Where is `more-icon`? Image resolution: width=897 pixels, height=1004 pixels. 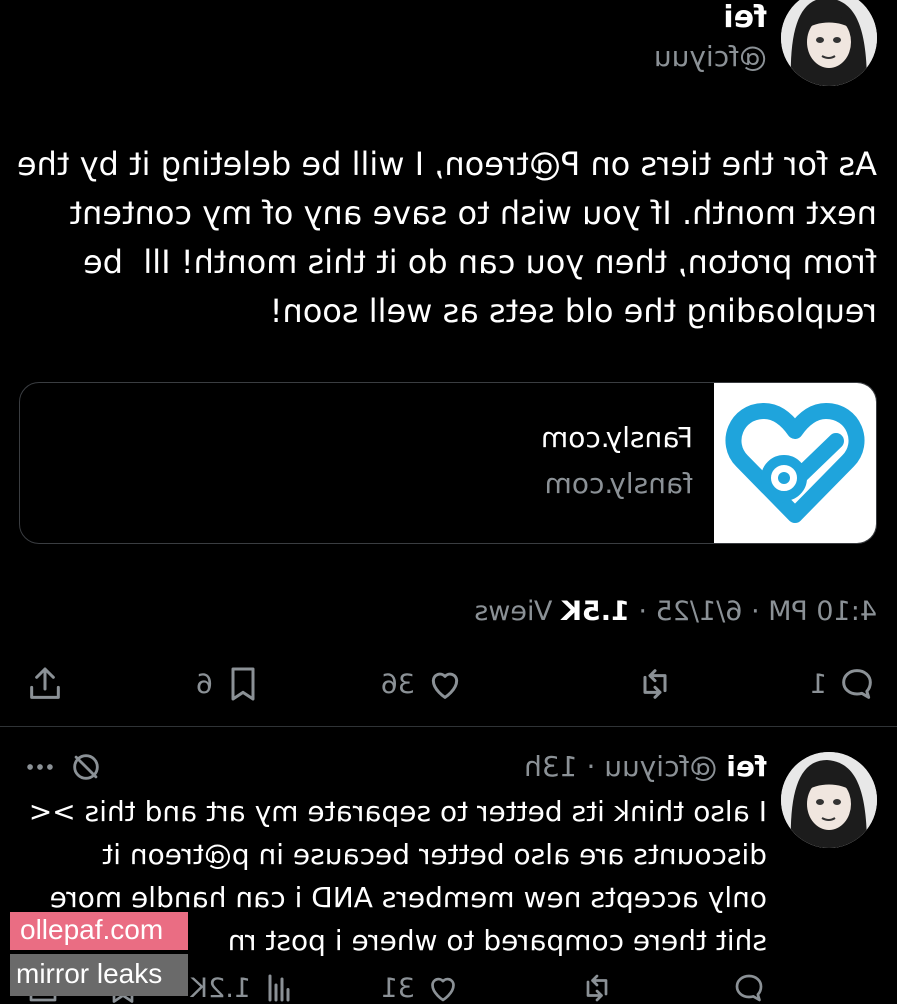 more-icon is located at coordinates (40, 767).